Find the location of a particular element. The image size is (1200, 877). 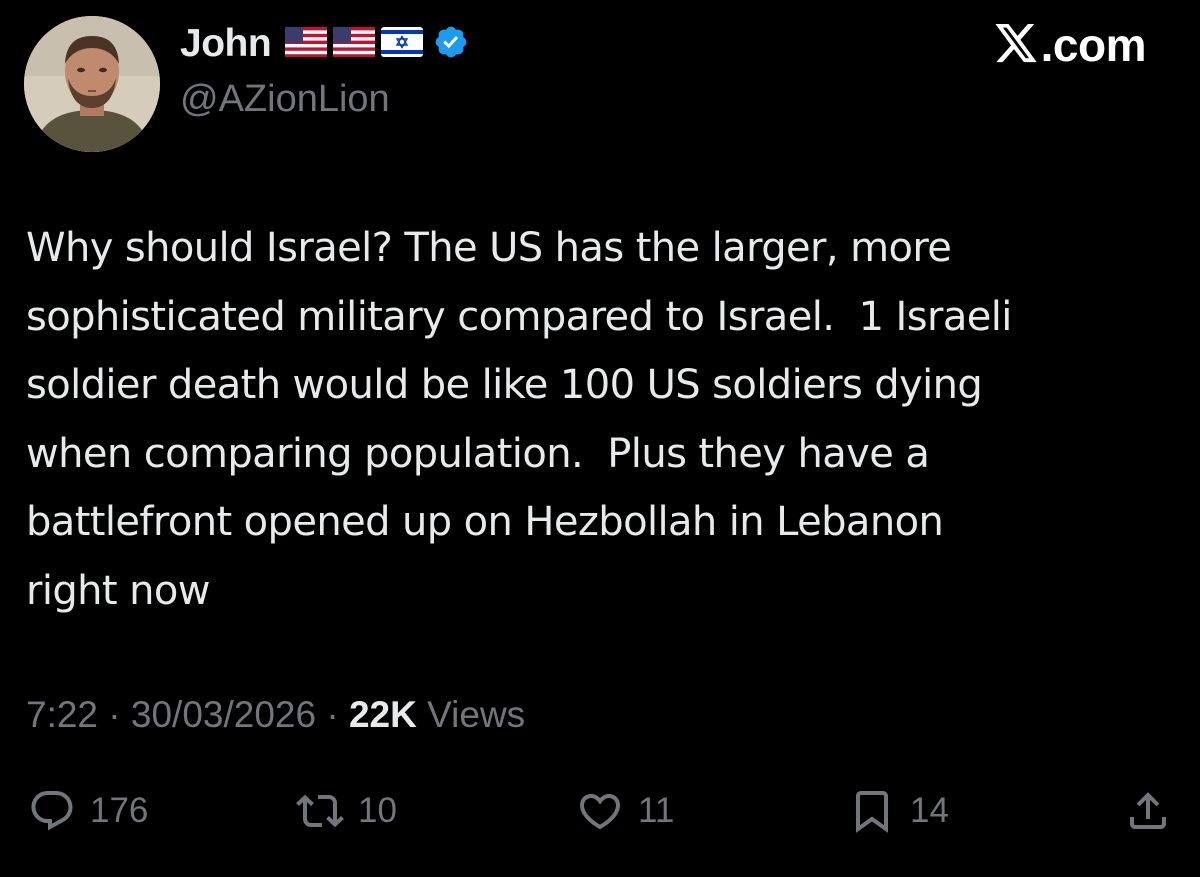

heart-icon is located at coordinates (600, 812).